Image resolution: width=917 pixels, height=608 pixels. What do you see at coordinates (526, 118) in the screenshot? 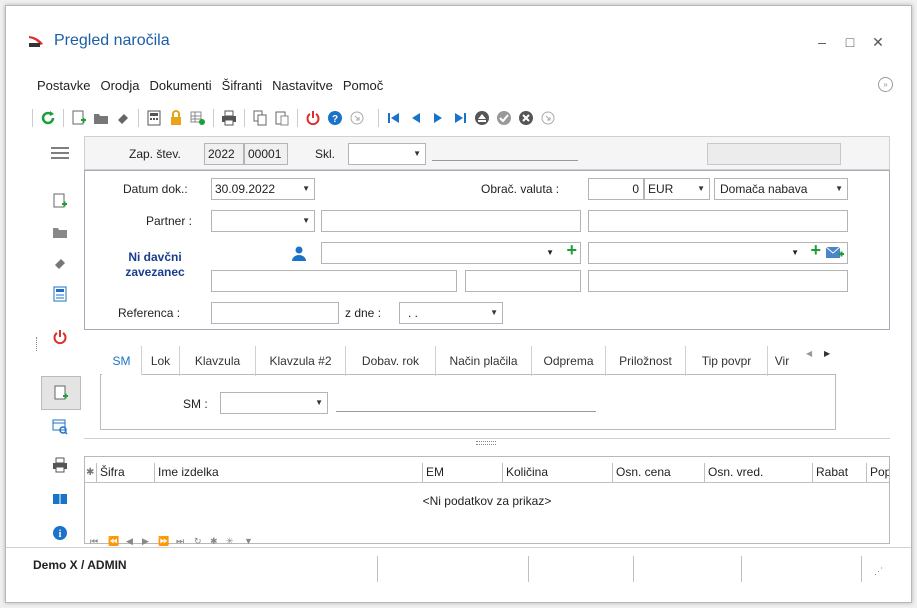
I see `cancel-icon` at bounding box center [526, 118].